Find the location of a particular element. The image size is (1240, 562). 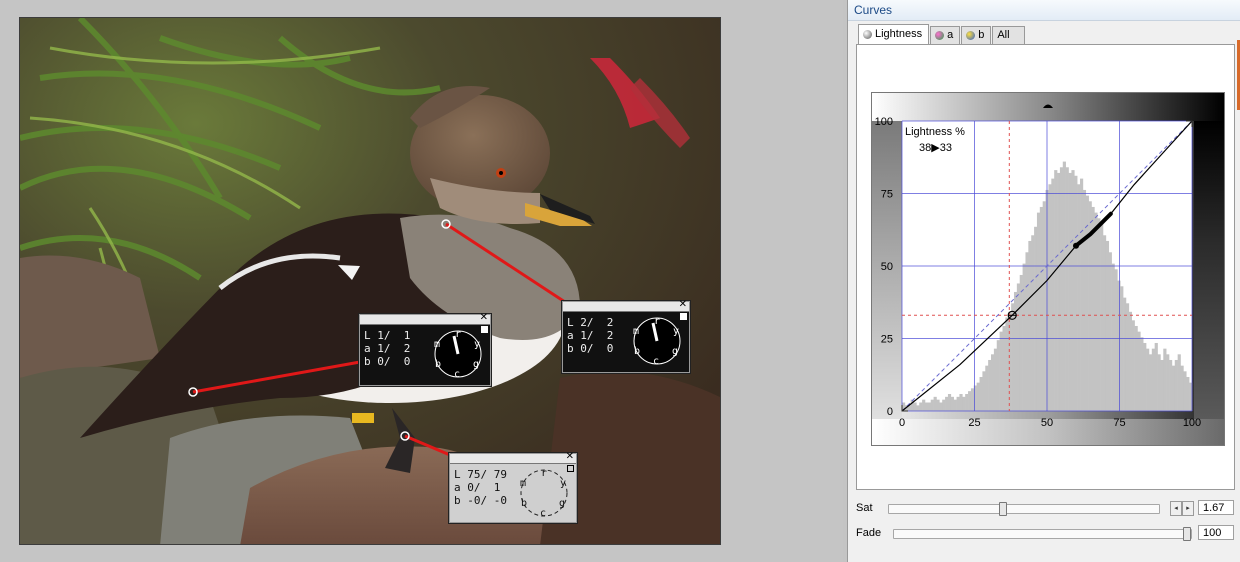

tab-b: b is located at coordinates (976, 35).